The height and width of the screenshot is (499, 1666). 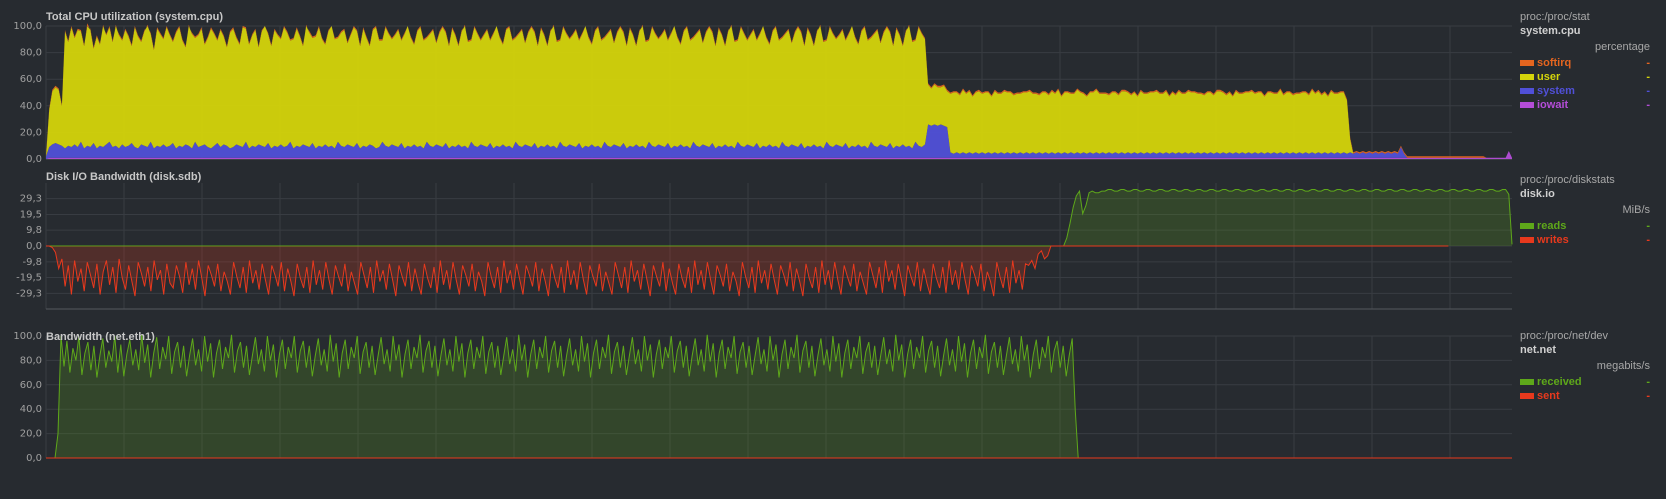 I want to click on legend-items: reads - writes -, so click(x=1585, y=233).